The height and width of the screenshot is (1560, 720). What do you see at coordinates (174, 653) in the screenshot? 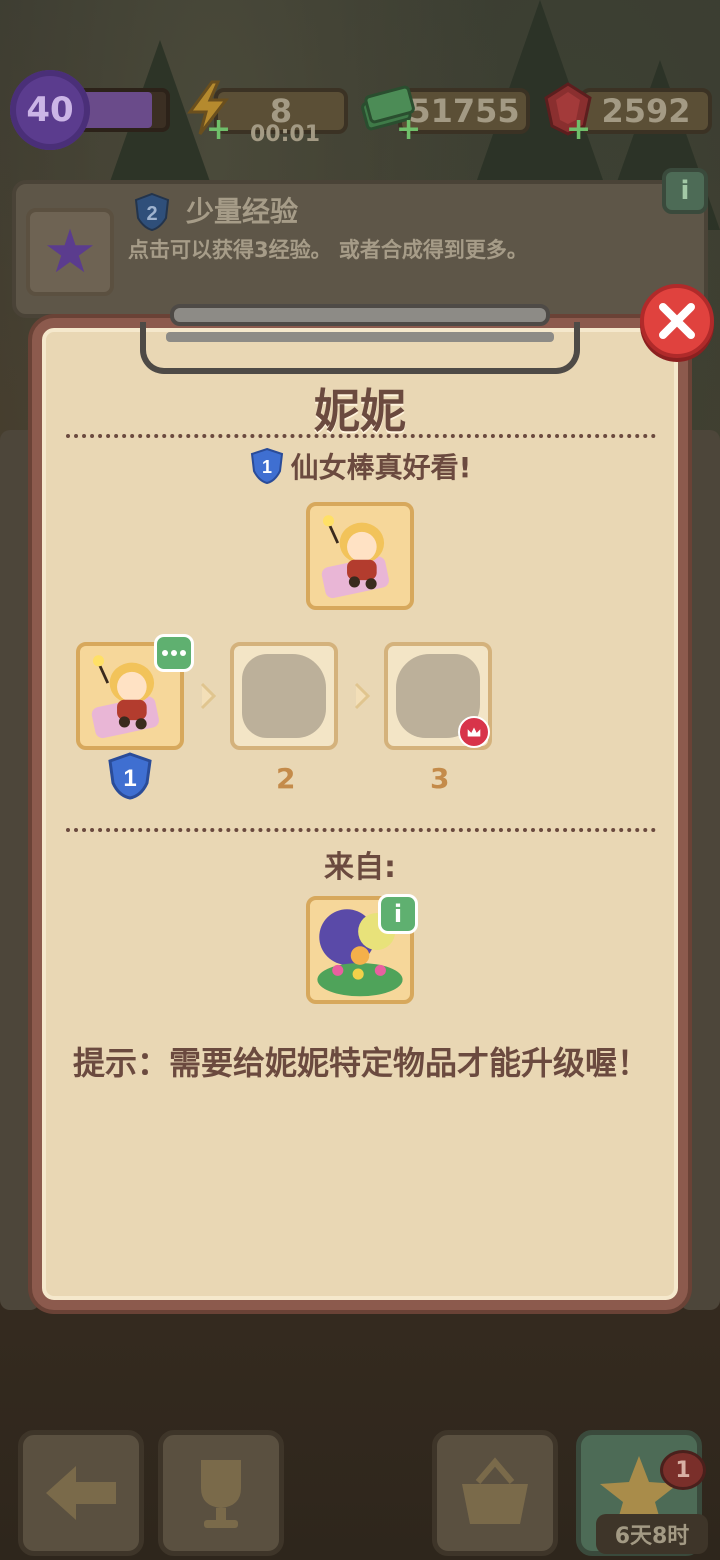
I see `more-options-icon` at bounding box center [174, 653].